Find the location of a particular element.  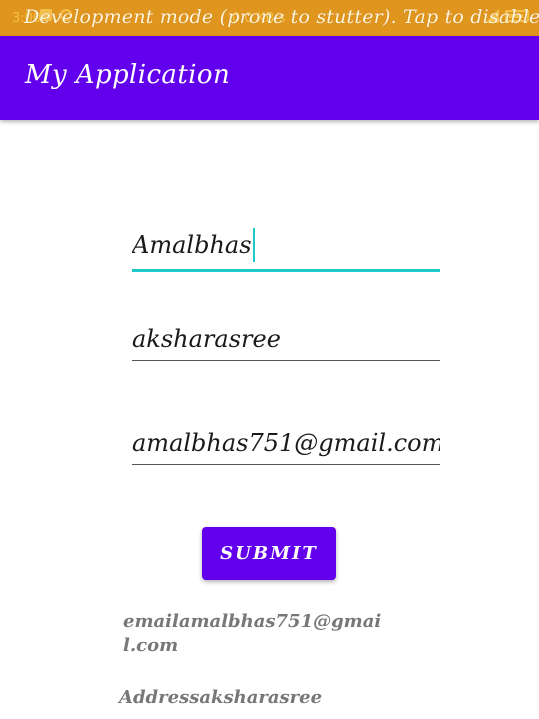

address-field-value: aksharasree is located at coordinates (286, 339).